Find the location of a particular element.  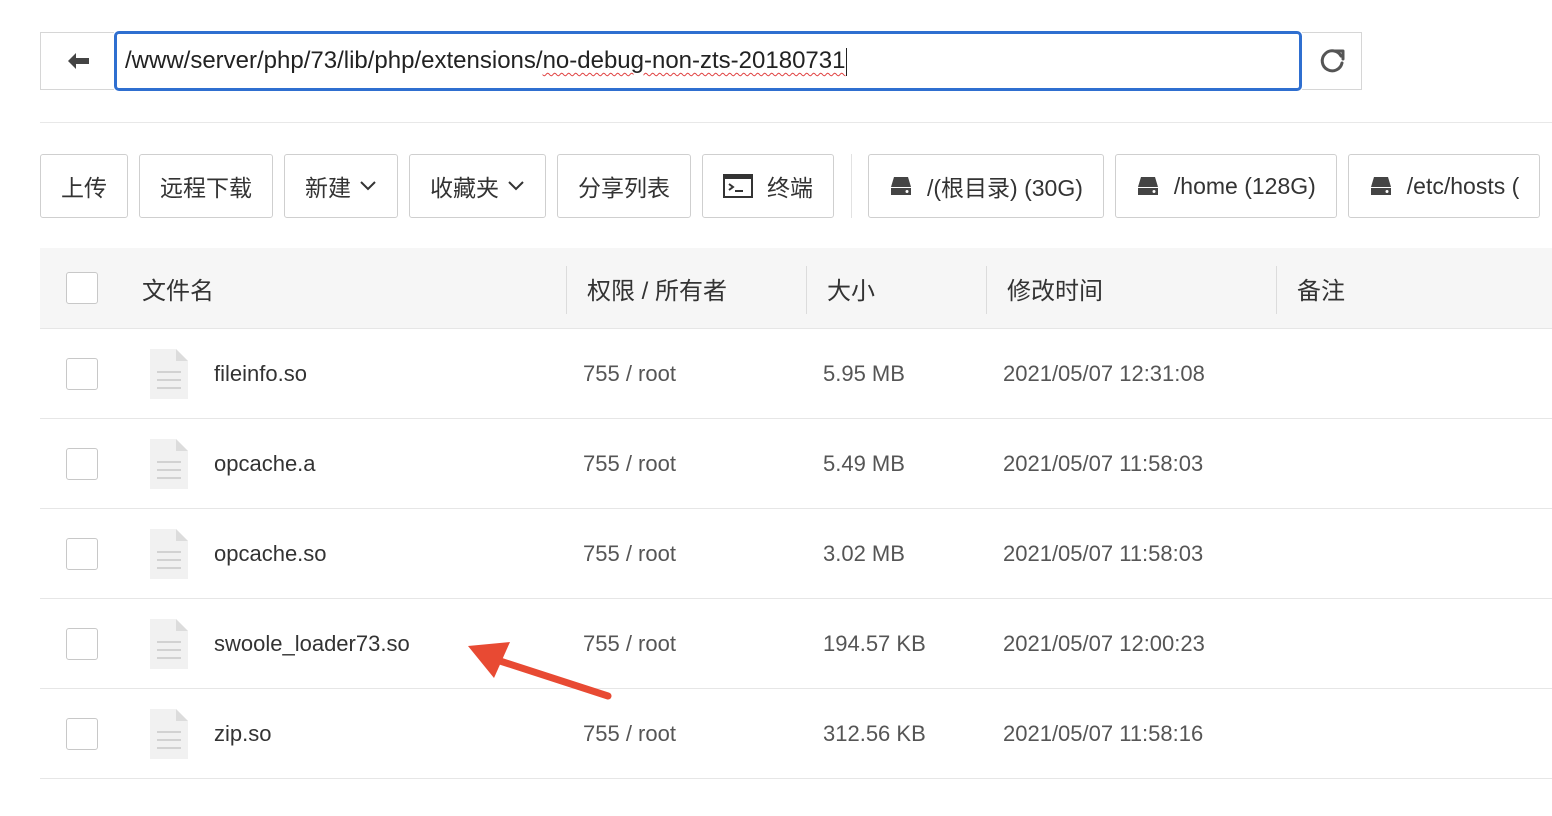

file-mtime: 2021/05/07 12:31:08 is located at coordinates (1104, 373).